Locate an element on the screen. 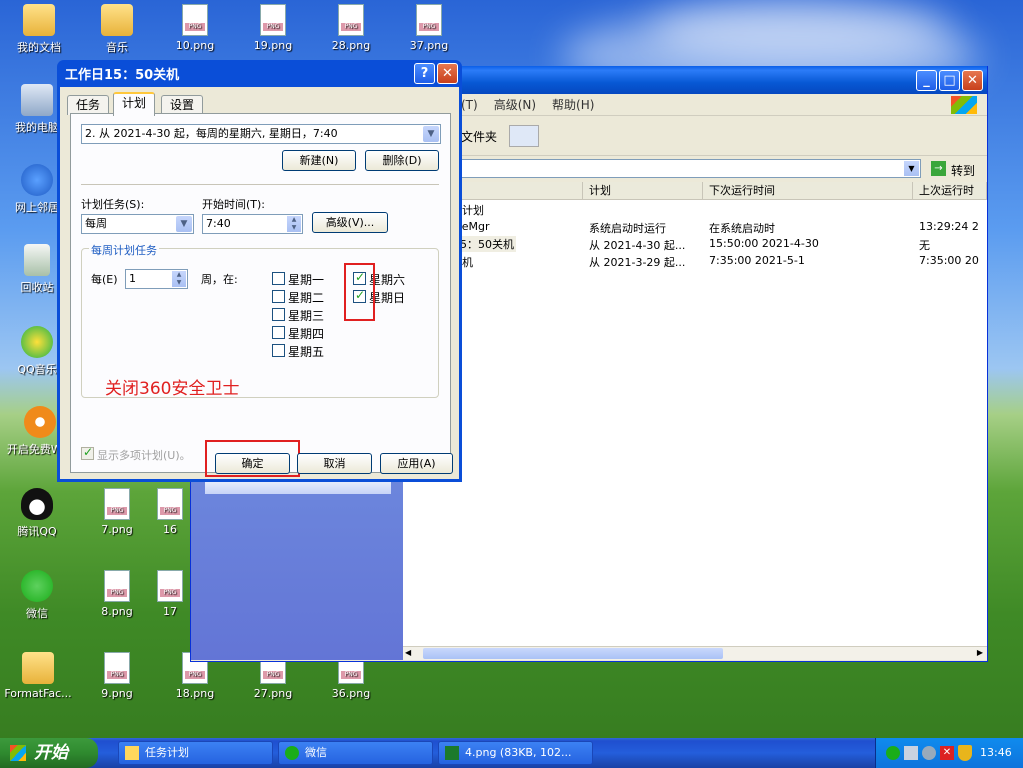  desktop-icon-png: 10.png is located at coordinates (195, 28).